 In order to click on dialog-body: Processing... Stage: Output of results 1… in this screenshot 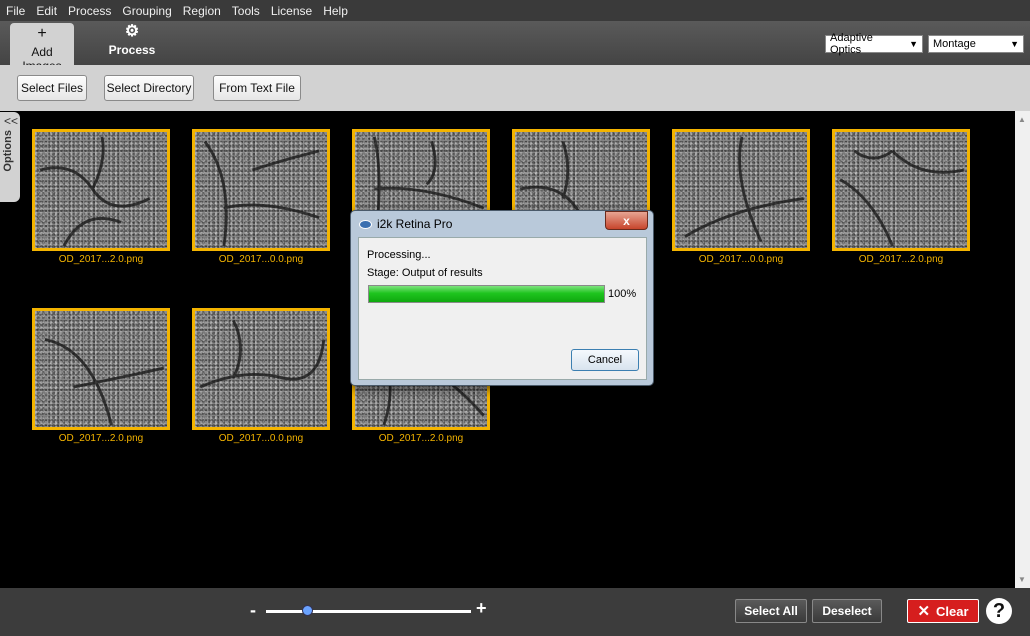, I will do `click(502, 308)`.